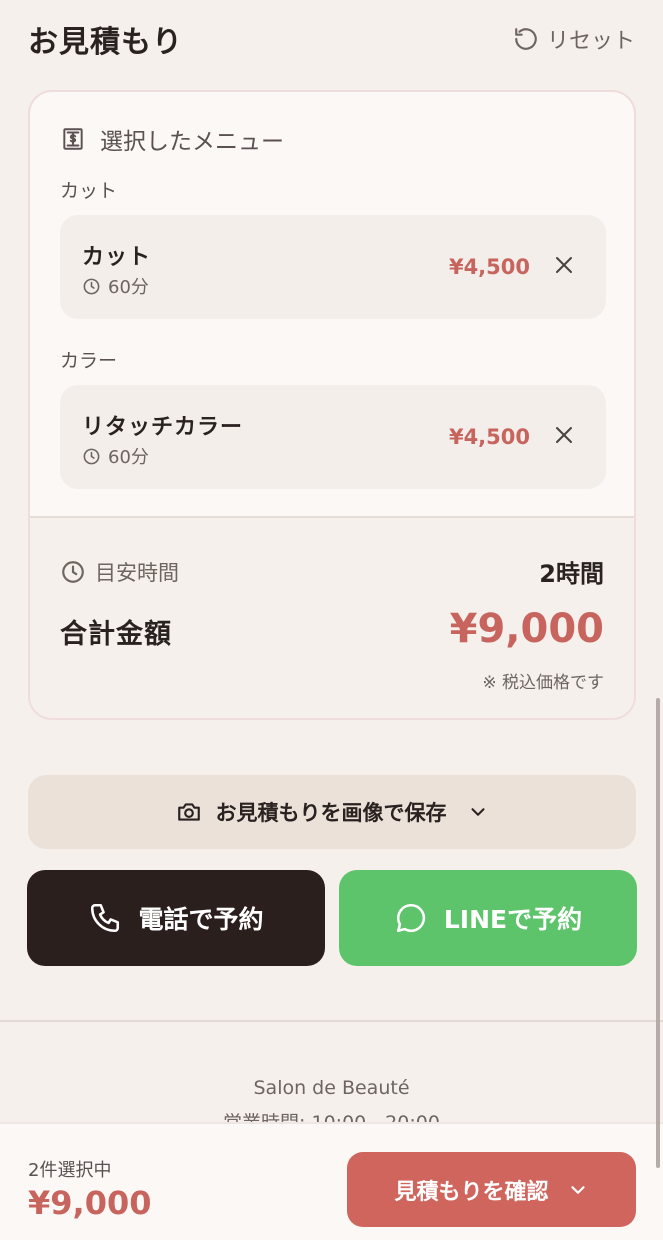 The height and width of the screenshot is (1240, 663). I want to click on confirm-estimate-button: 見積もりを確認, so click(491, 1189).